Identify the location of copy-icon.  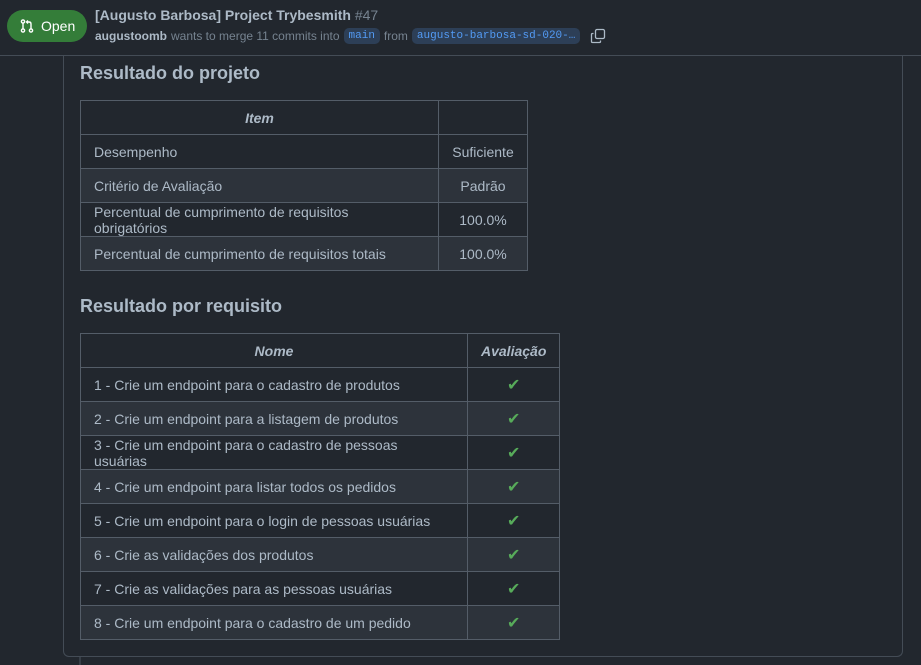
(598, 36).